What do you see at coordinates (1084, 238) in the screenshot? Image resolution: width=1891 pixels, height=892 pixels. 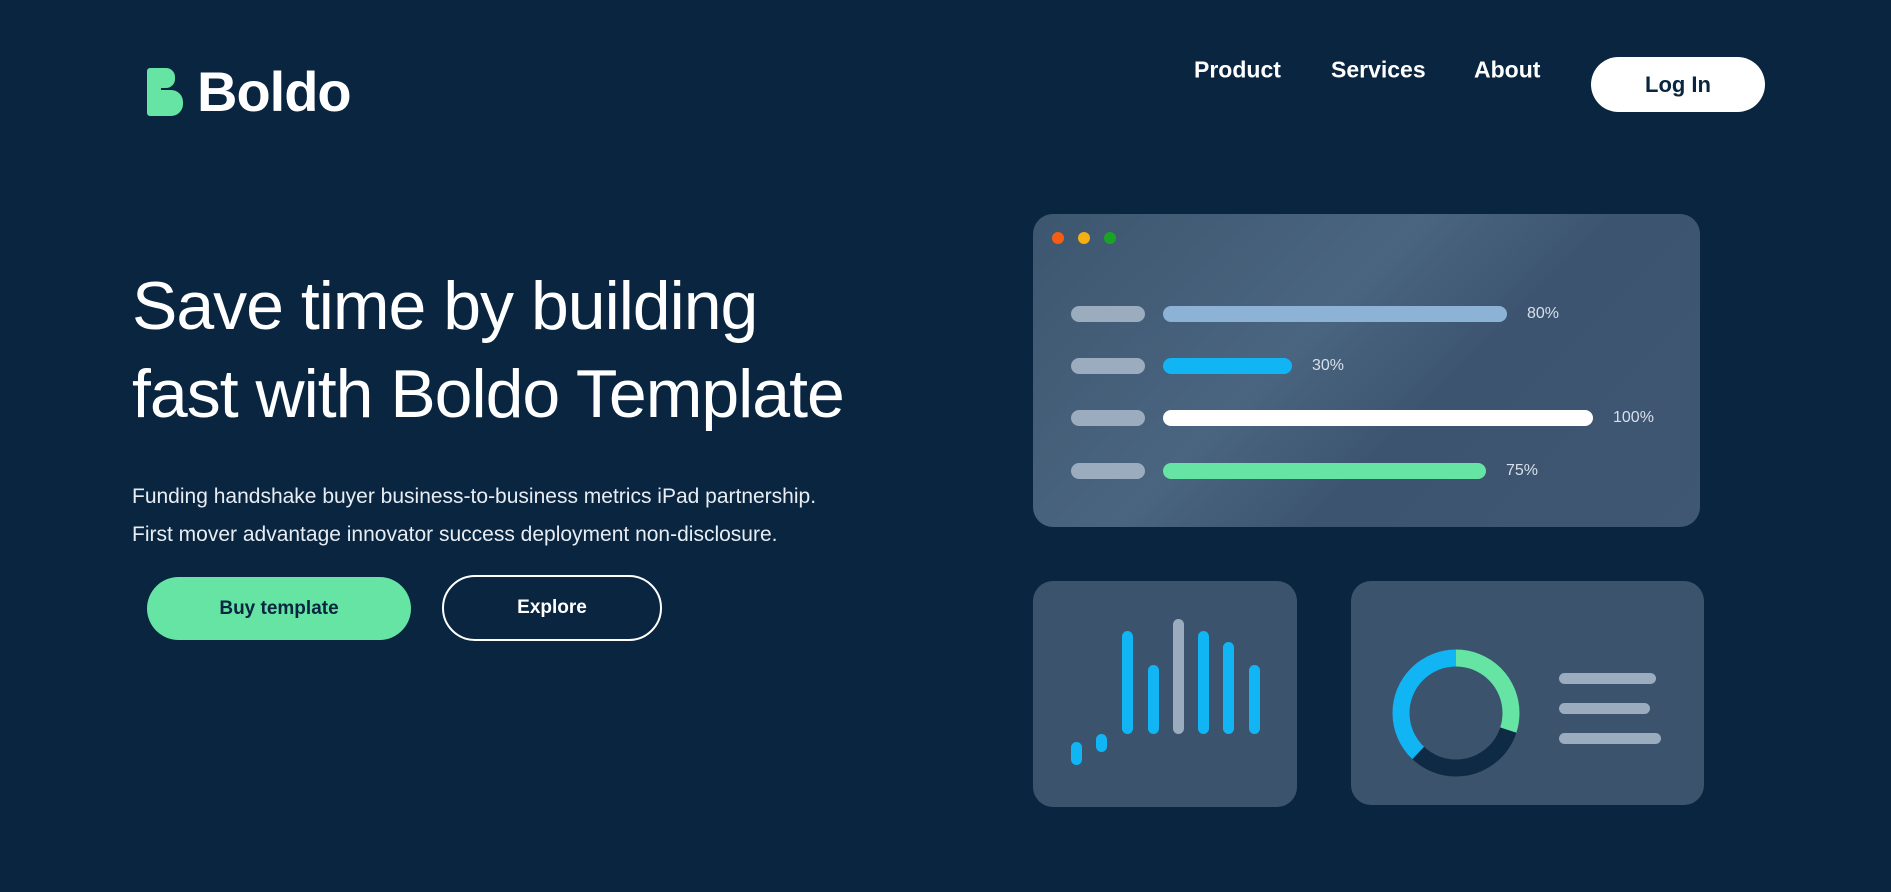 I see `window-minimize-dot` at bounding box center [1084, 238].